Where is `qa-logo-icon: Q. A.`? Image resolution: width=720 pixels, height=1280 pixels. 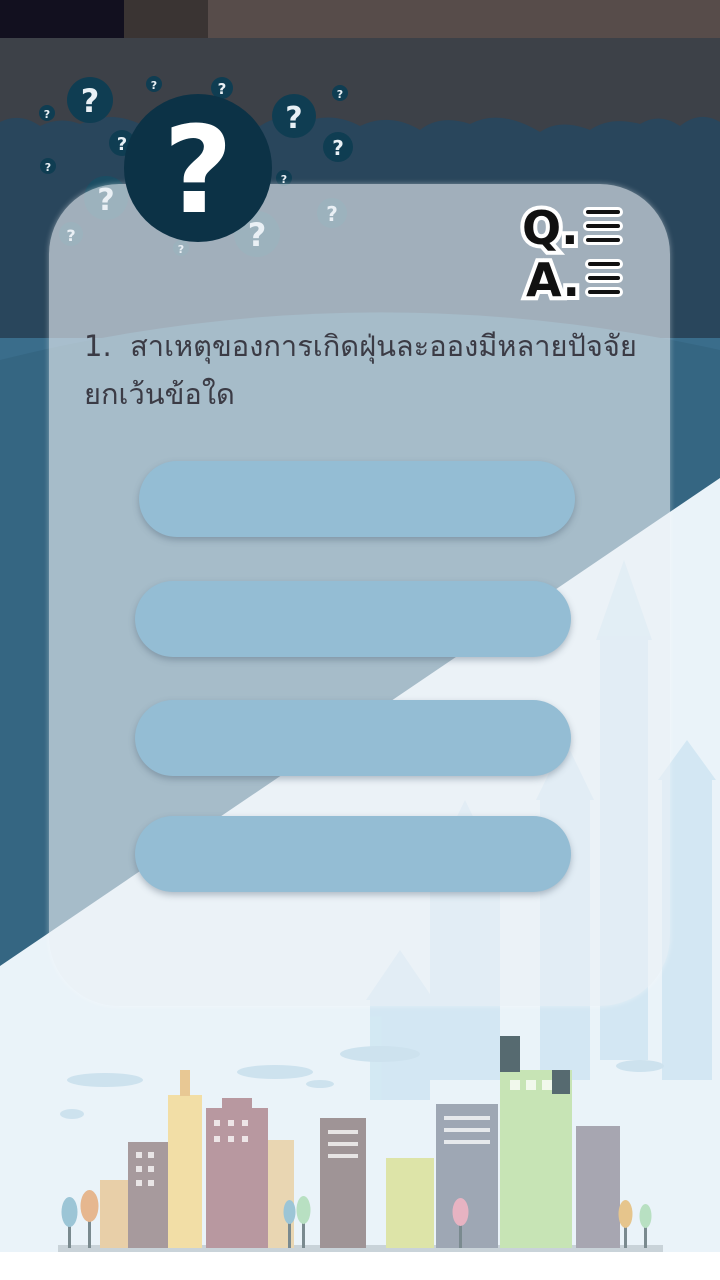 qa-logo-icon: Q. A. is located at coordinates (571, 251).